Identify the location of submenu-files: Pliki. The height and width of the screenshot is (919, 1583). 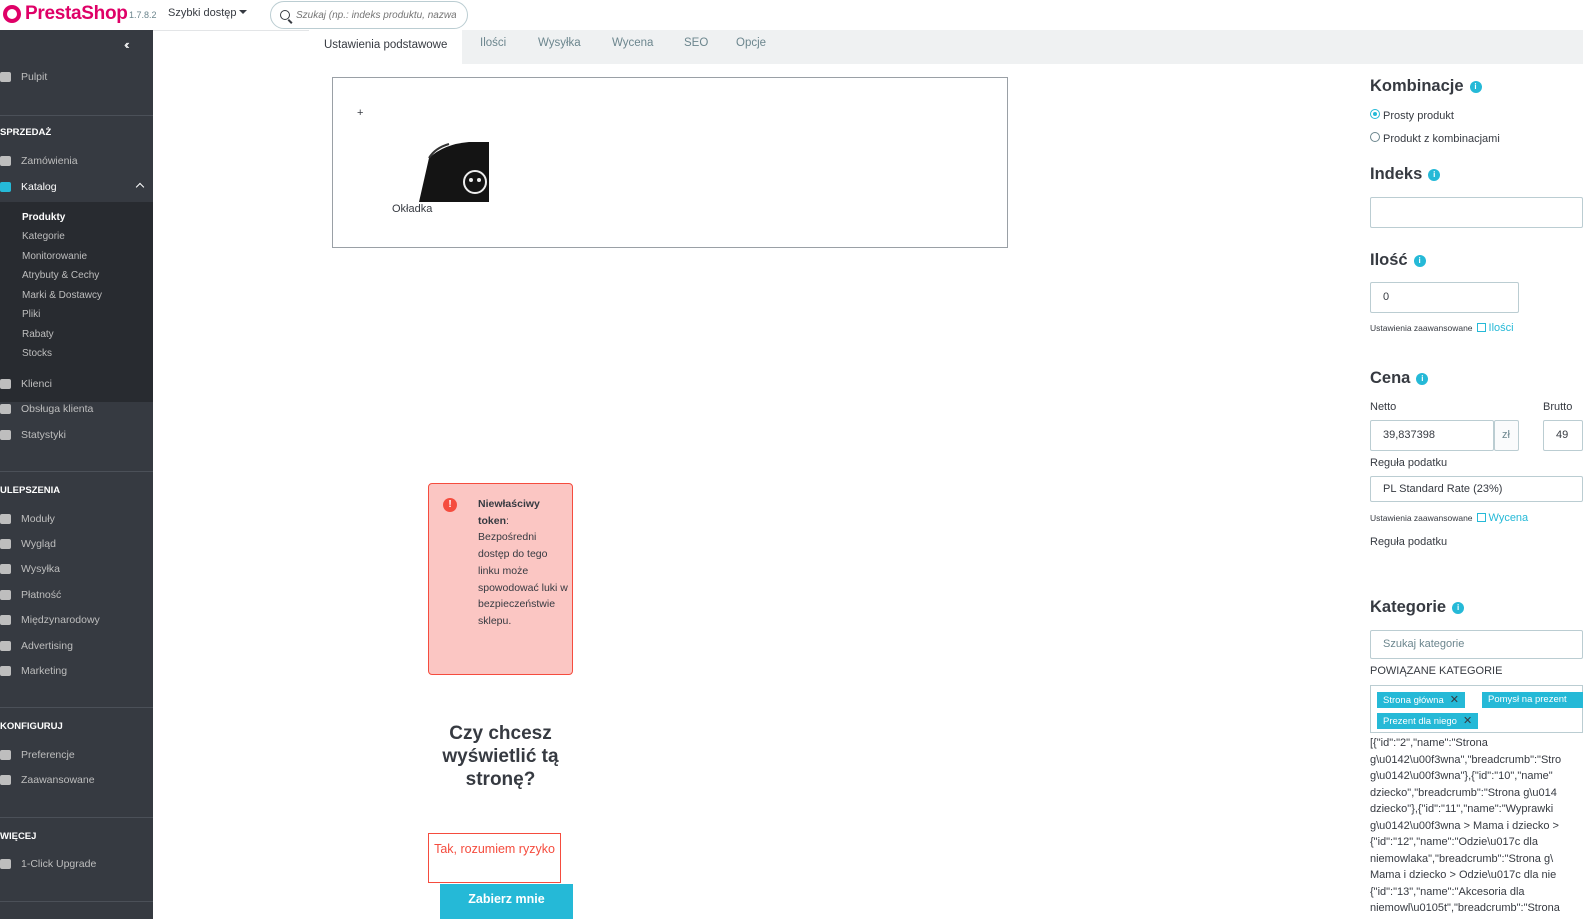
(31, 314).